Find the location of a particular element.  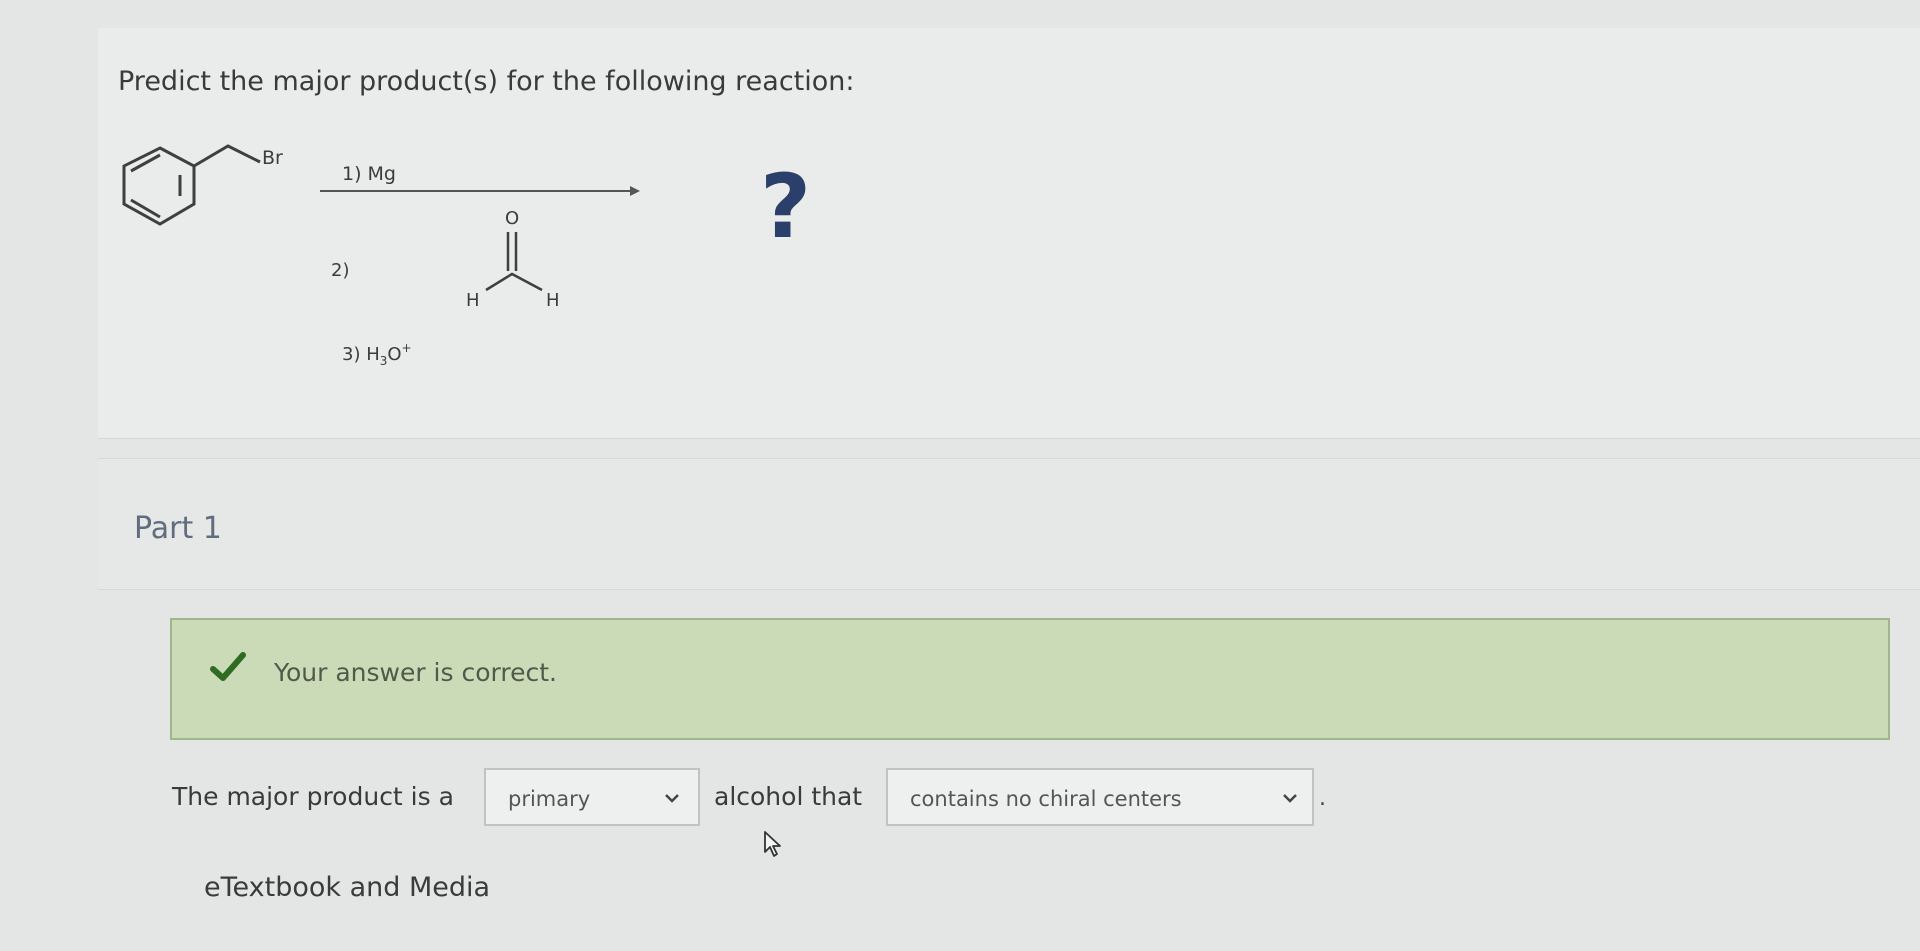

part-header: Part 1 is located at coordinates (1009, 524).